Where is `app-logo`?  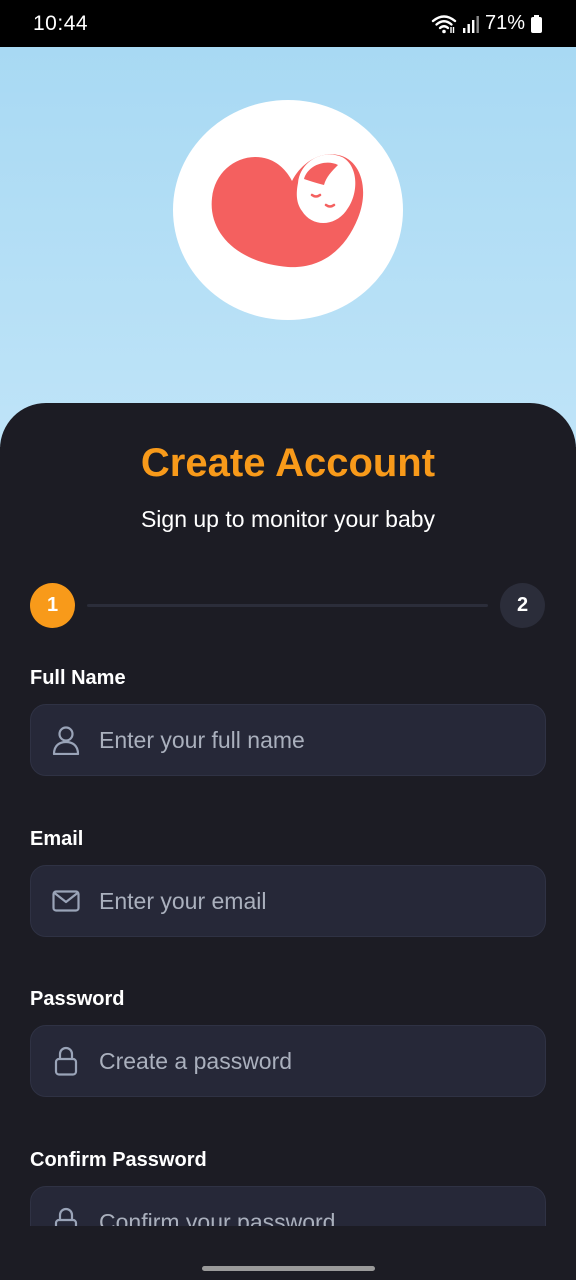
app-logo is located at coordinates (288, 210).